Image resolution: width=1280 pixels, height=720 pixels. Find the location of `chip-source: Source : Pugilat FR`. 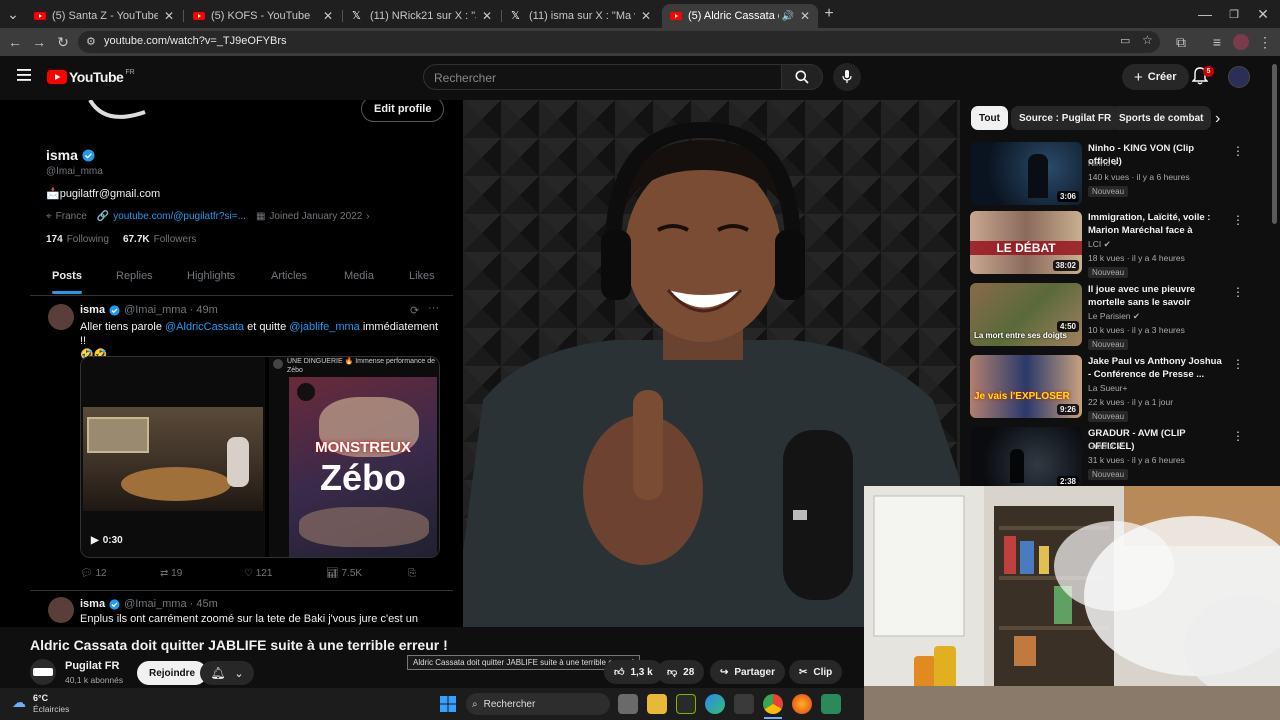

chip-source: Source : Pugilat FR is located at coordinates (1065, 118).